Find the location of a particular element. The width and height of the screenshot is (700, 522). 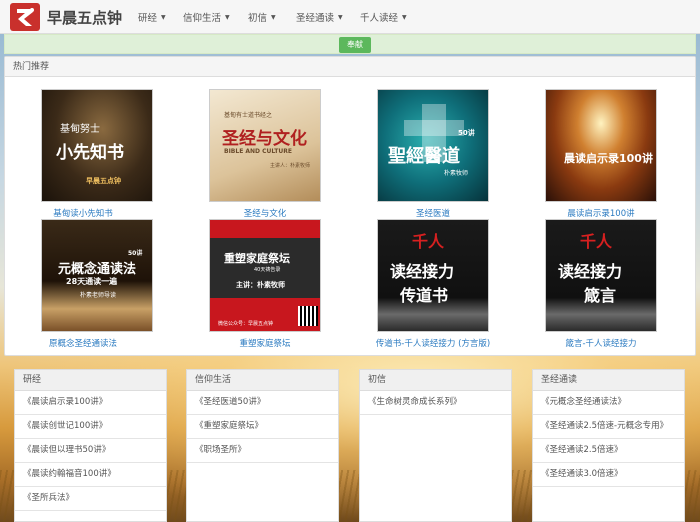

nav-item-label: 初信 is located at coordinates (258, 18).